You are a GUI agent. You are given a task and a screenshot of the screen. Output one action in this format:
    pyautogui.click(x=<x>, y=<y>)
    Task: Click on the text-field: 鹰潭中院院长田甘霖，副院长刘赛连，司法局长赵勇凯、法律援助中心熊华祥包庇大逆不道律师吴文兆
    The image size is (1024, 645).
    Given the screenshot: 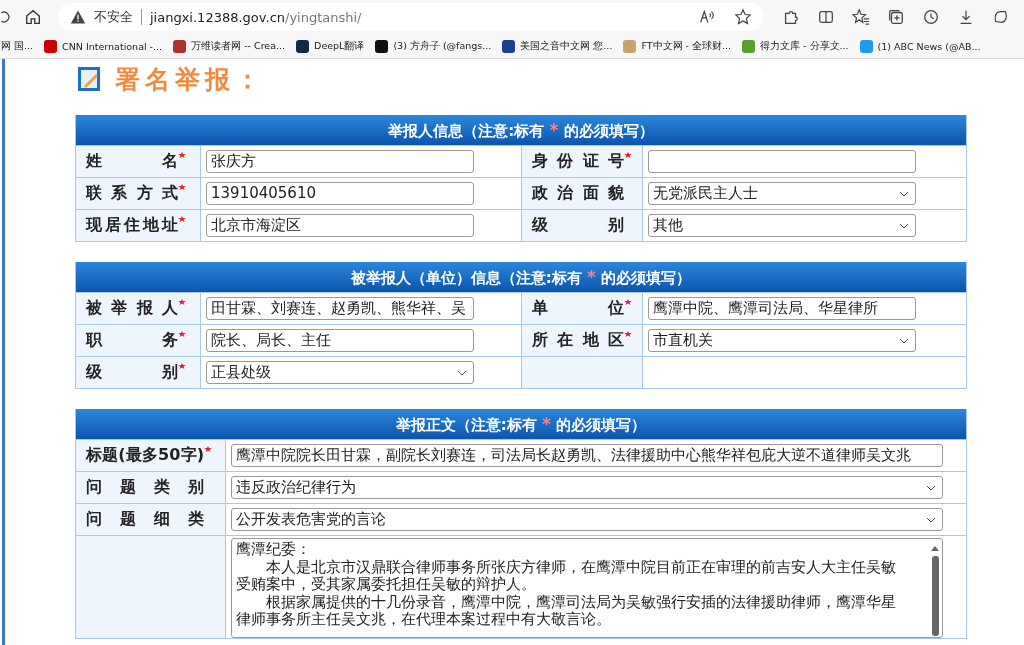 What is the action you would take?
    pyautogui.click(x=587, y=455)
    